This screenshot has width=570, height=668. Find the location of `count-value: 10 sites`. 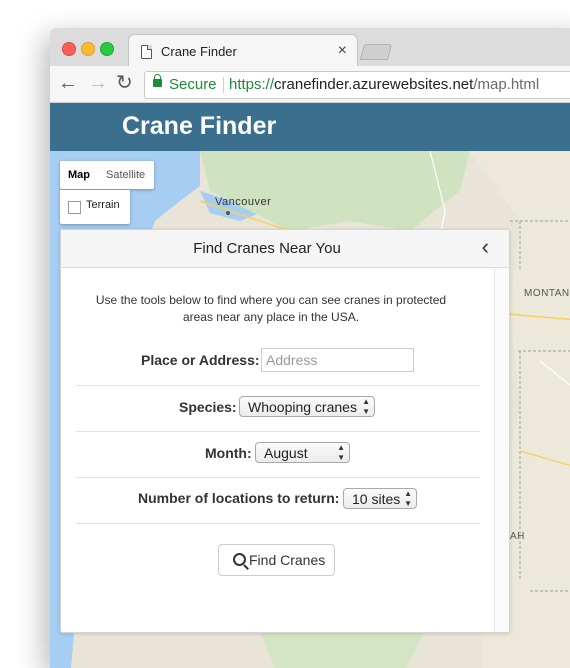

count-value: 10 sites is located at coordinates (376, 499).